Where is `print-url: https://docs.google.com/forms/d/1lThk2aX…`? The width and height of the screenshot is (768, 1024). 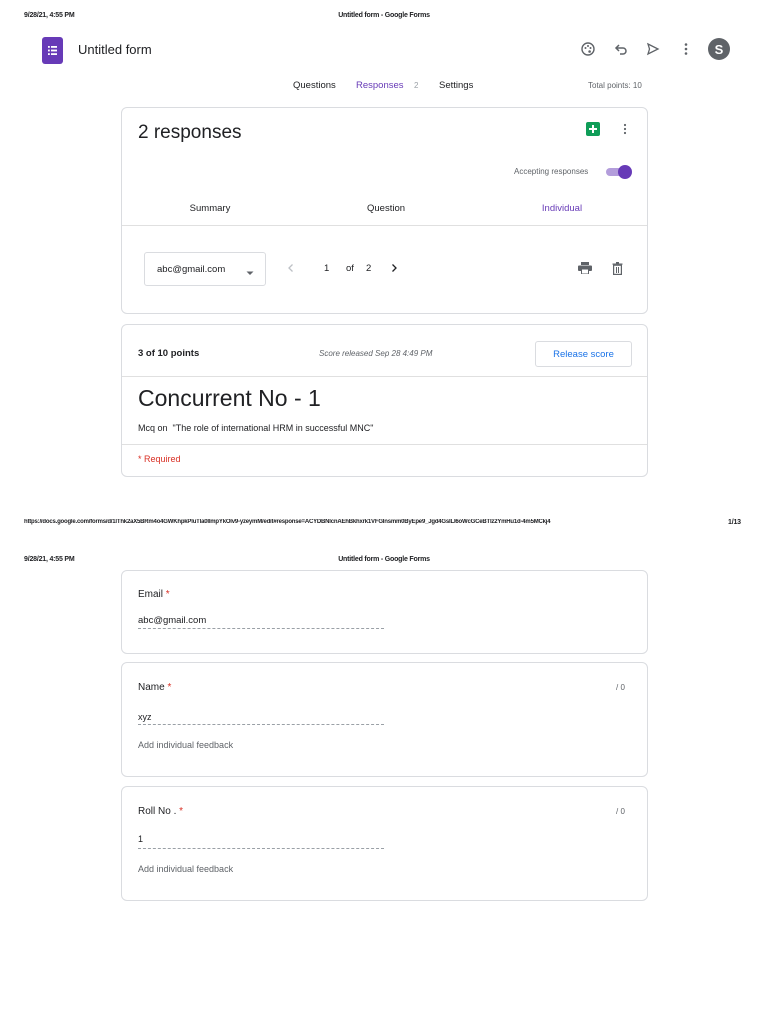 print-url: https://docs.google.com/forms/d/1lThk2aX… is located at coordinates (287, 522).